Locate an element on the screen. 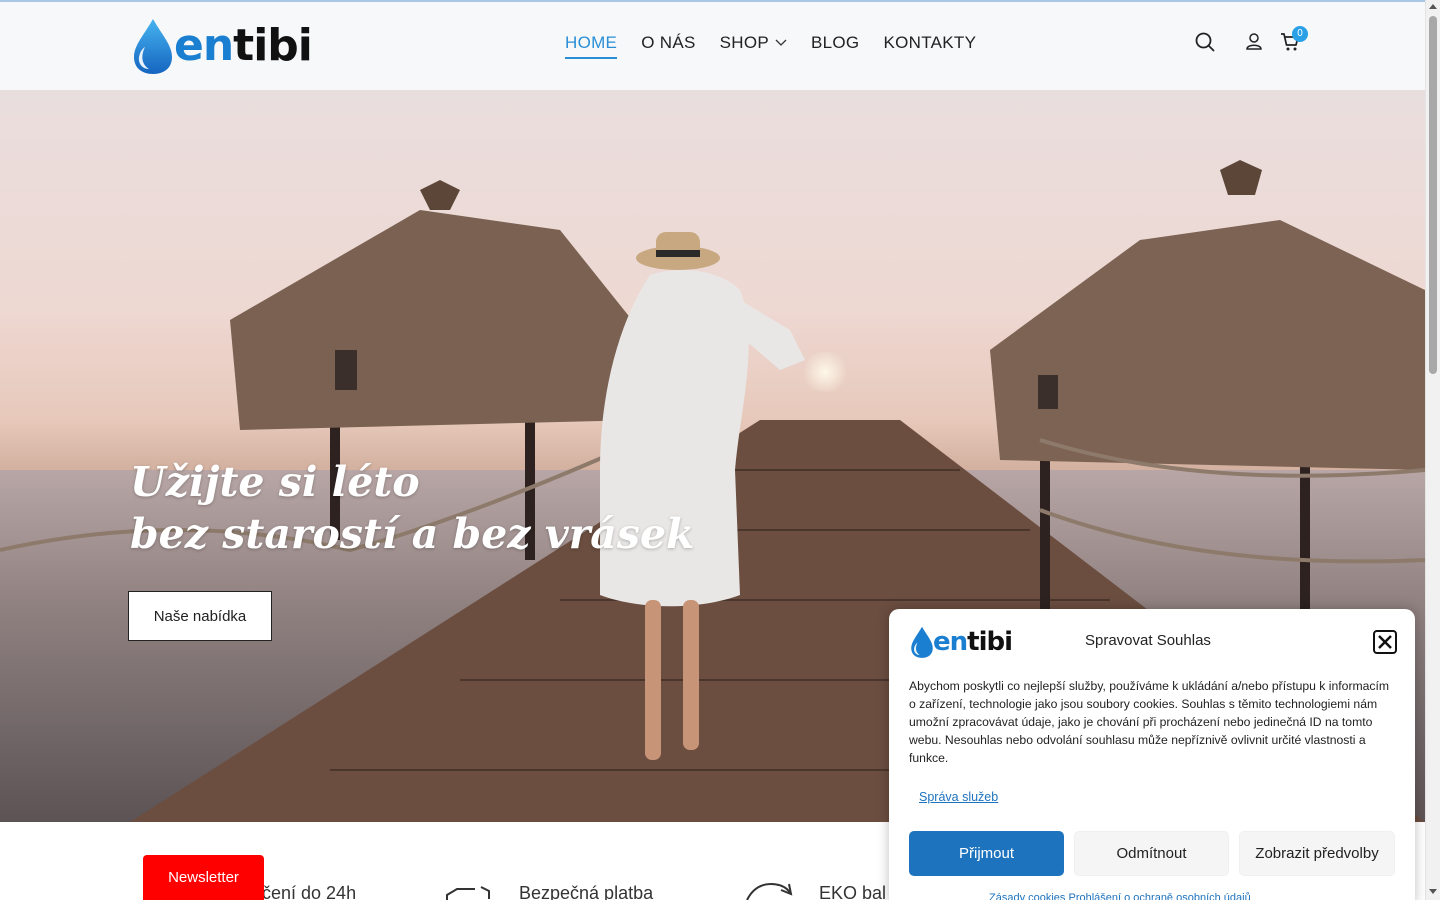 This screenshot has height=900, width=1440. view-preferences-button: Zobrazit předvolby is located at coordinates (1317, 853).